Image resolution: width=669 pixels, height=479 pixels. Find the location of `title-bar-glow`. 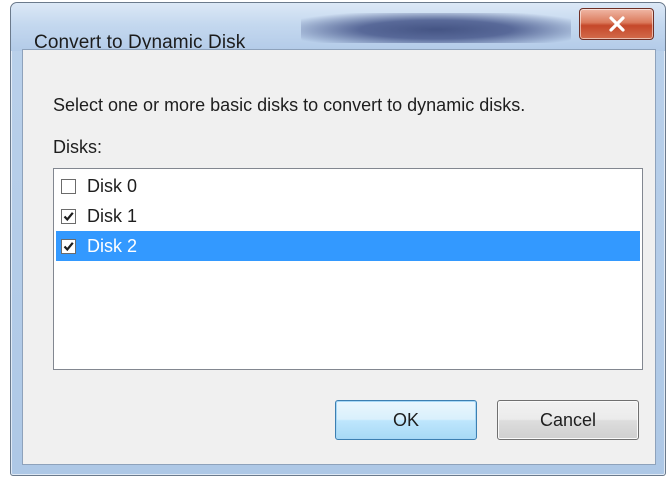

title-bar-glow is located at coordinates (436, 28).